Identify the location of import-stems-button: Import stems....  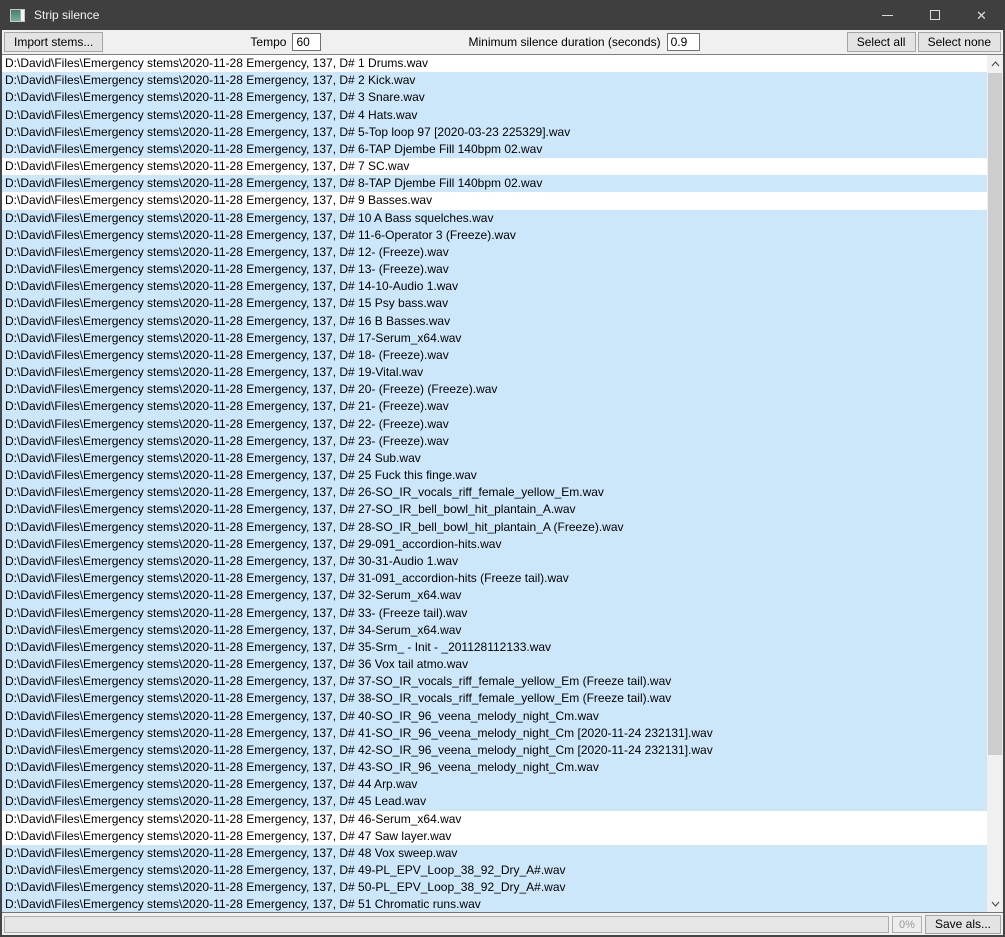
(54, 42).